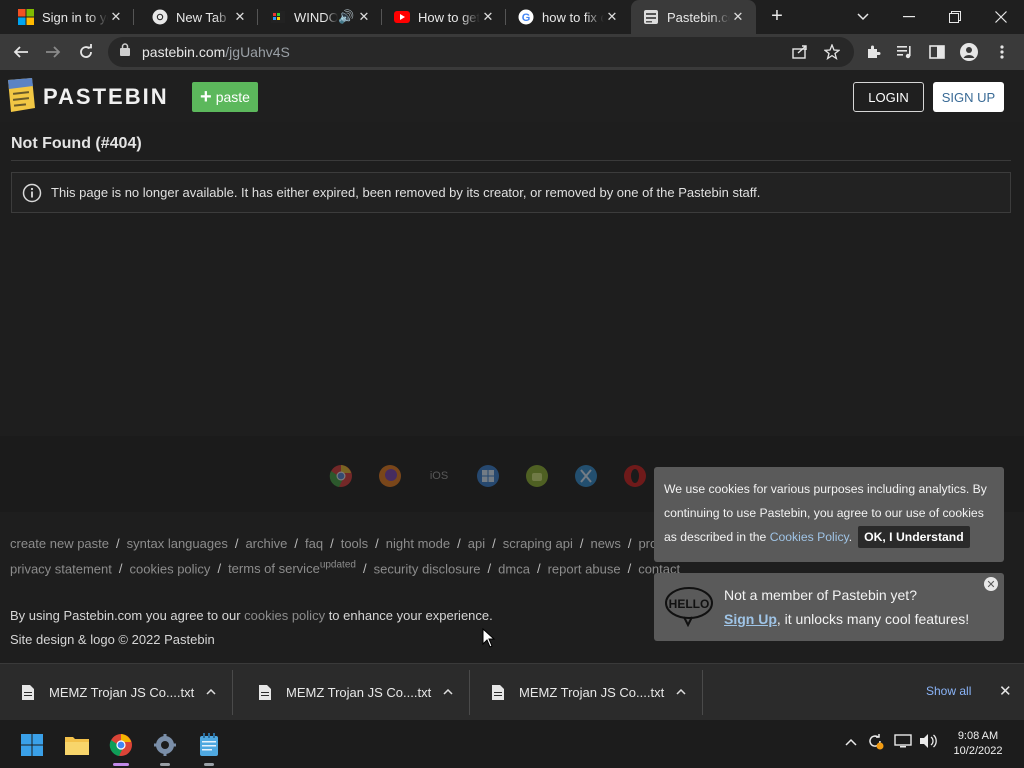  Describe the element at coordinates (538, 543) in the screenshot. I see `footer-link: scraping api` at that location.